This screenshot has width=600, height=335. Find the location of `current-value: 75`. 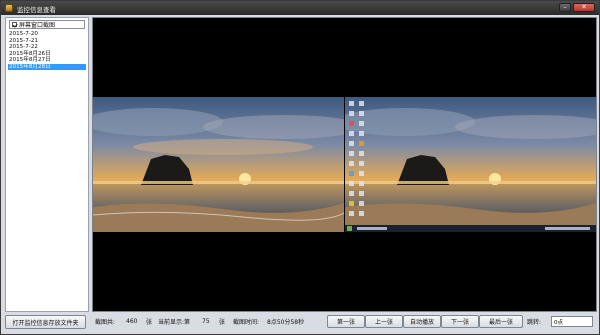

current-value: 75 is located at coordinates (206, 321).